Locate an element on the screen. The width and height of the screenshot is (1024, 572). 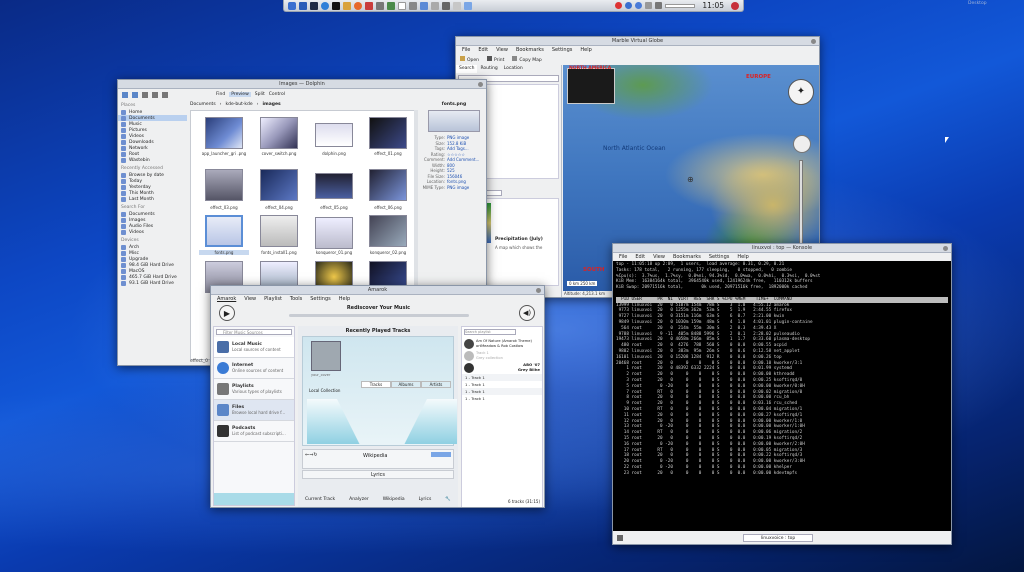
settings-task-icon is located at coordinates (369, 5).